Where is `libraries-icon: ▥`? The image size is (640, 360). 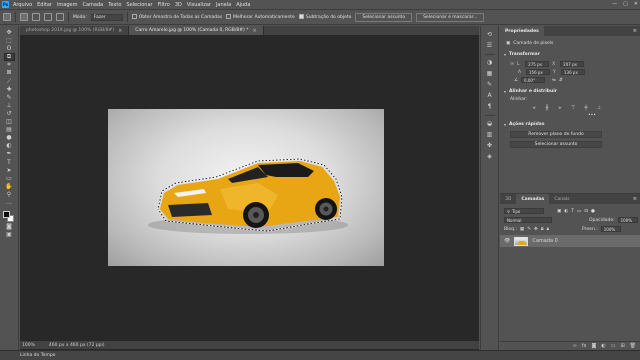 libraries-icon: ▥ is located at coordinates (490, 135).